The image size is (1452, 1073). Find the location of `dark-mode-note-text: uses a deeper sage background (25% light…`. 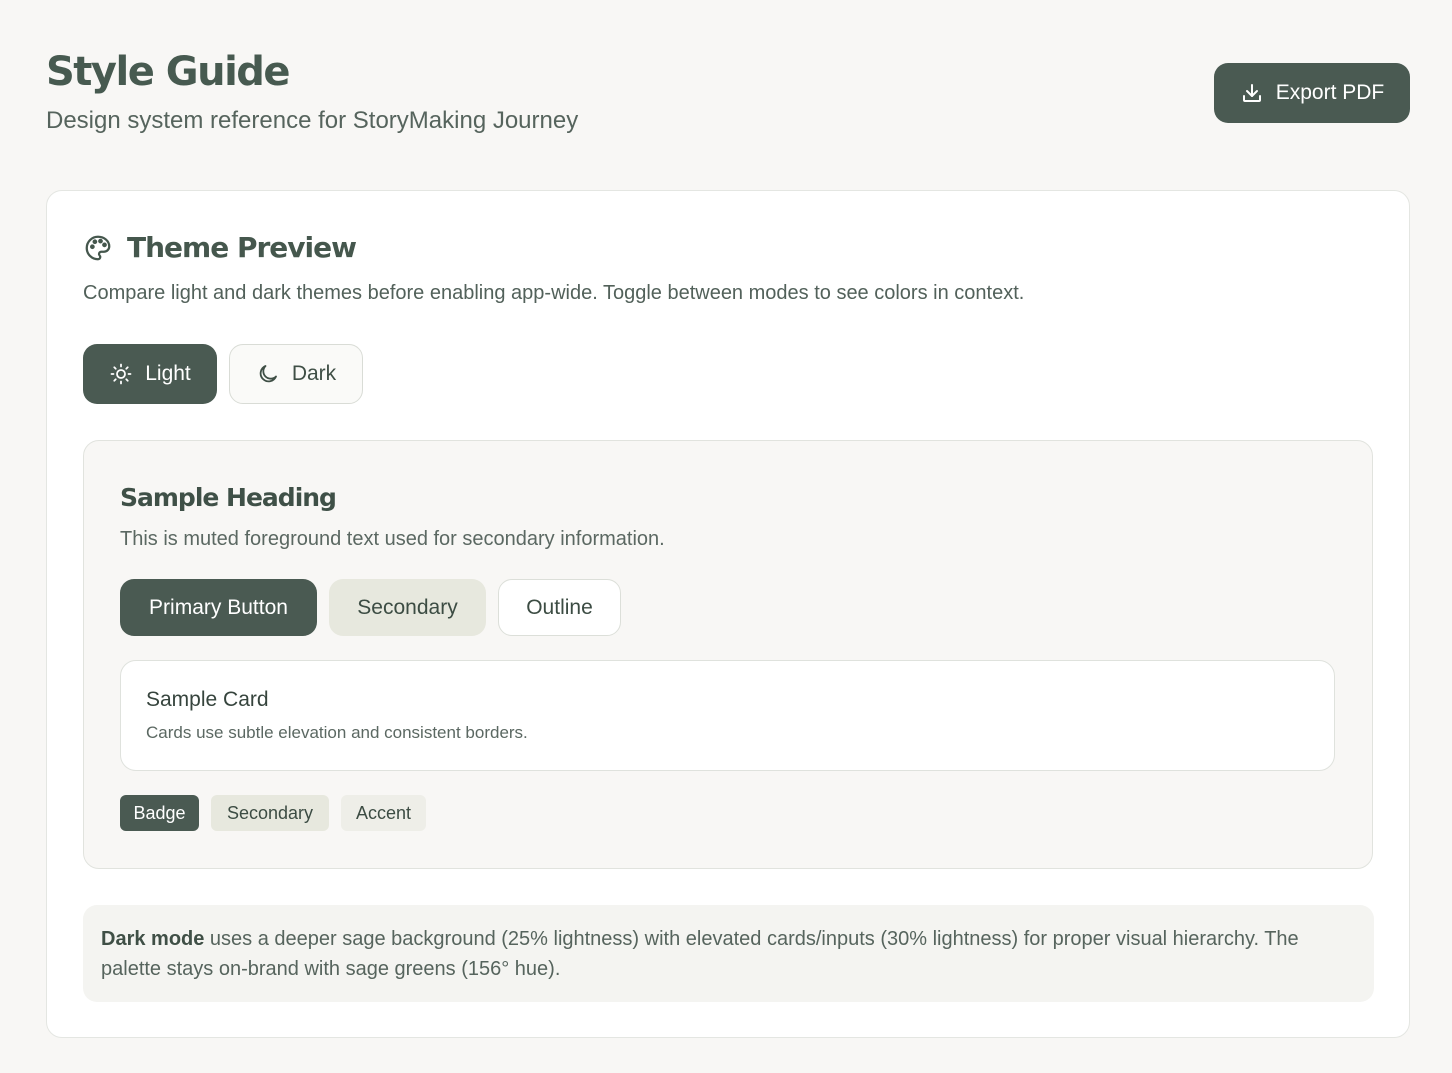

dark-mode-note-text: uses a deeper sage background (25% light… is located at coordinates (700, 954).